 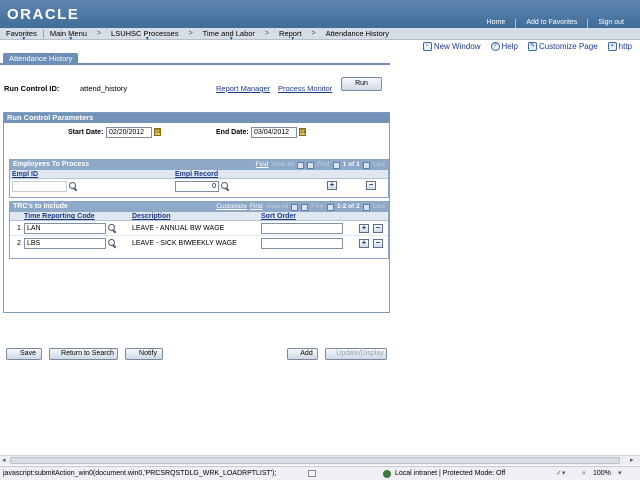 What do you see at coordinates (4, 460) in the screenshot?
I see `scroll-left-icon: ◂` at bounding box center [4, 460].